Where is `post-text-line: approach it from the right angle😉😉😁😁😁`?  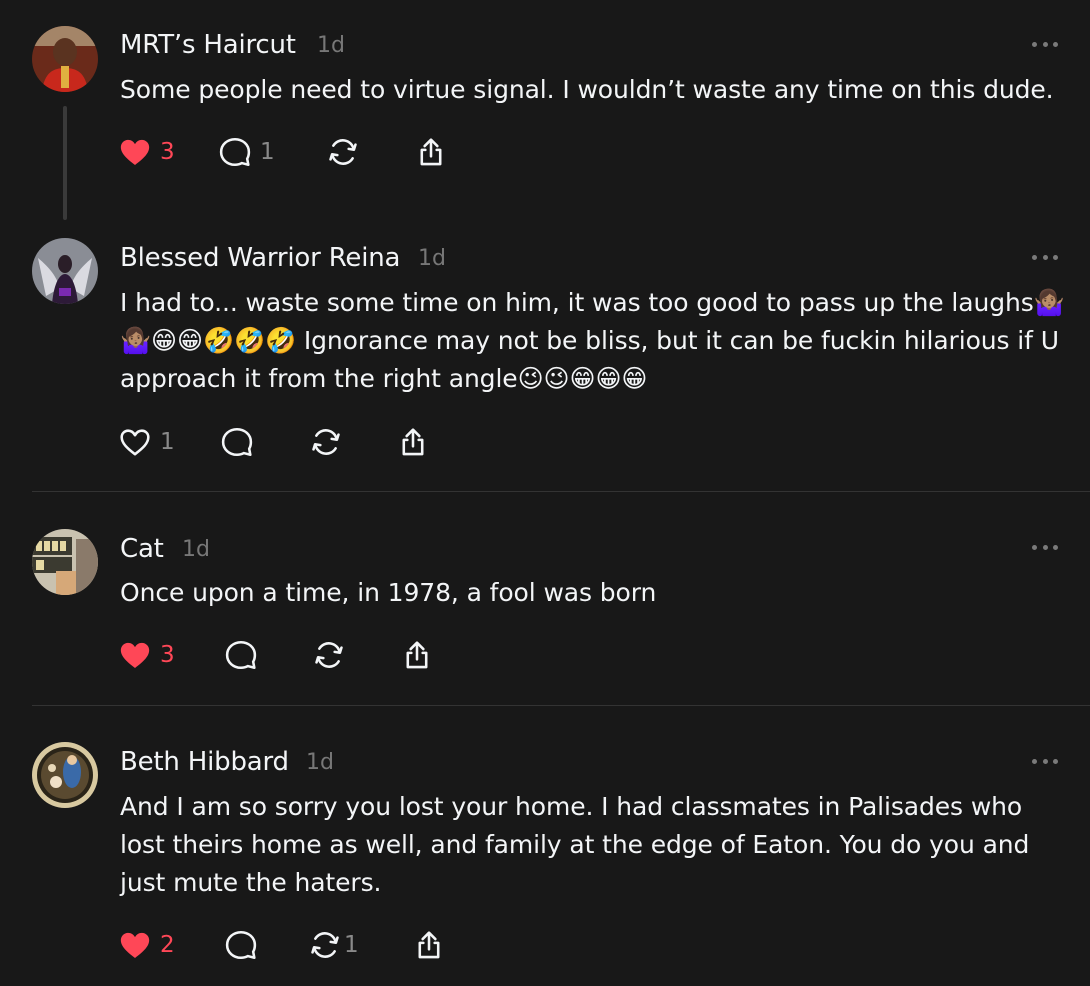
post-text-line: approach it from the right angle😉😉😁😁😁 is located at coordinates (384, 378).